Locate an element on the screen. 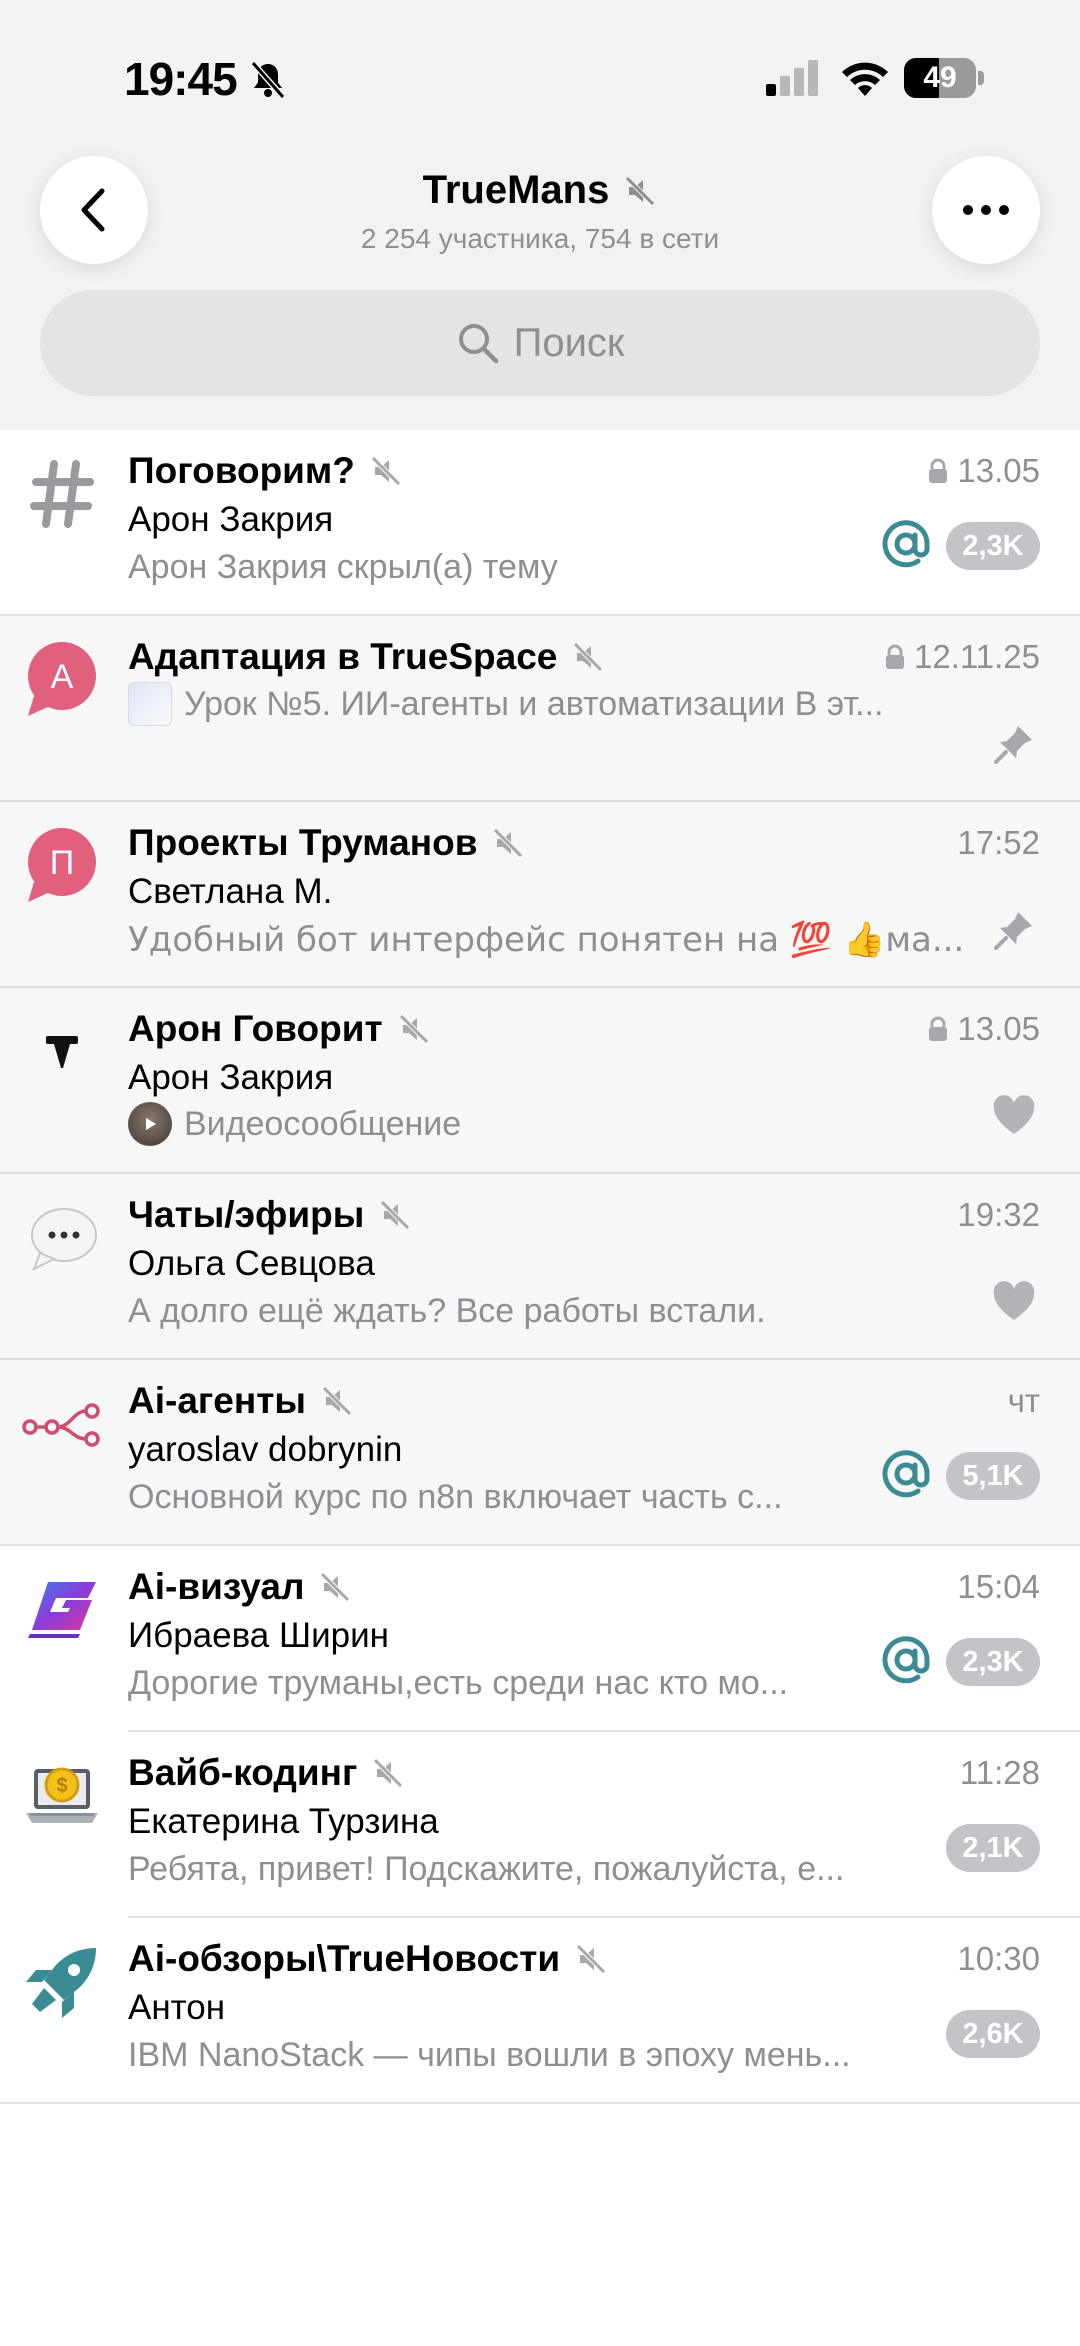 The height and width of the screenshot is (2346, 1080). topic-sender: Ольга Севцова is located at coordinates (251, 1263).